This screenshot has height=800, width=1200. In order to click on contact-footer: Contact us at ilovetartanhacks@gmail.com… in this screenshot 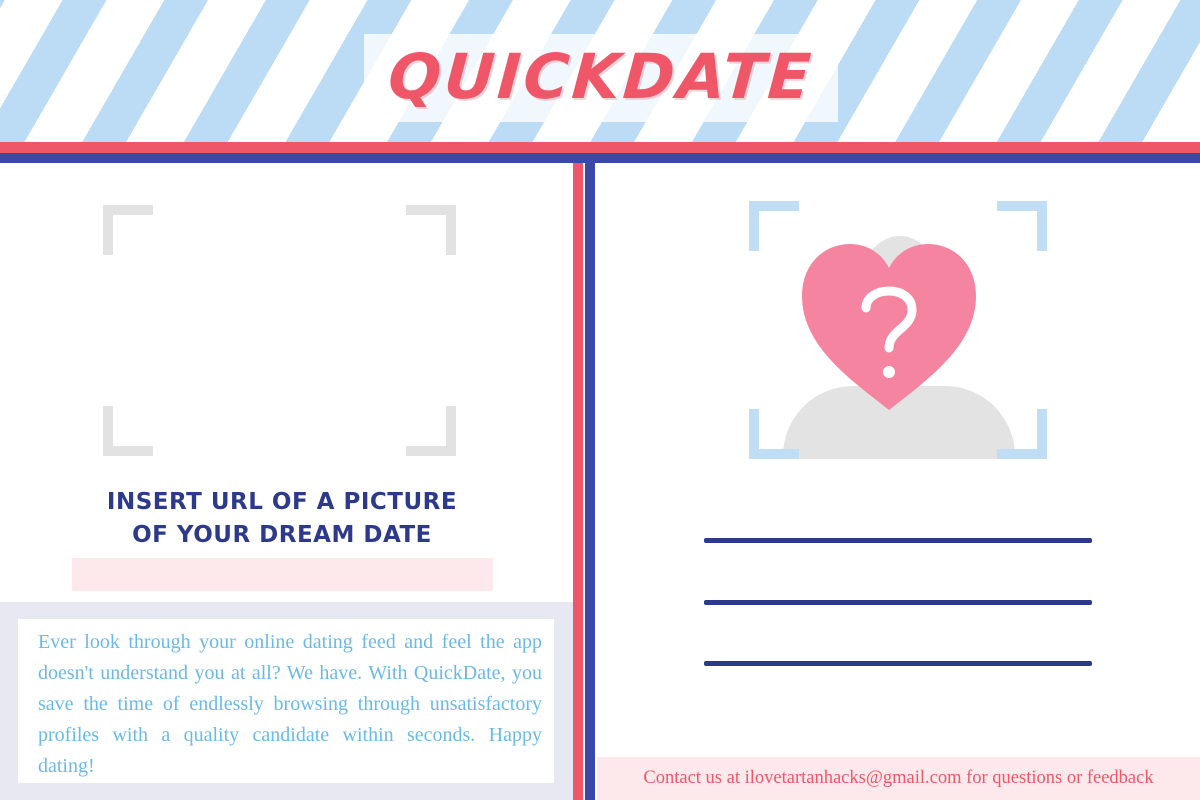, I will do `click(898, 778)`.